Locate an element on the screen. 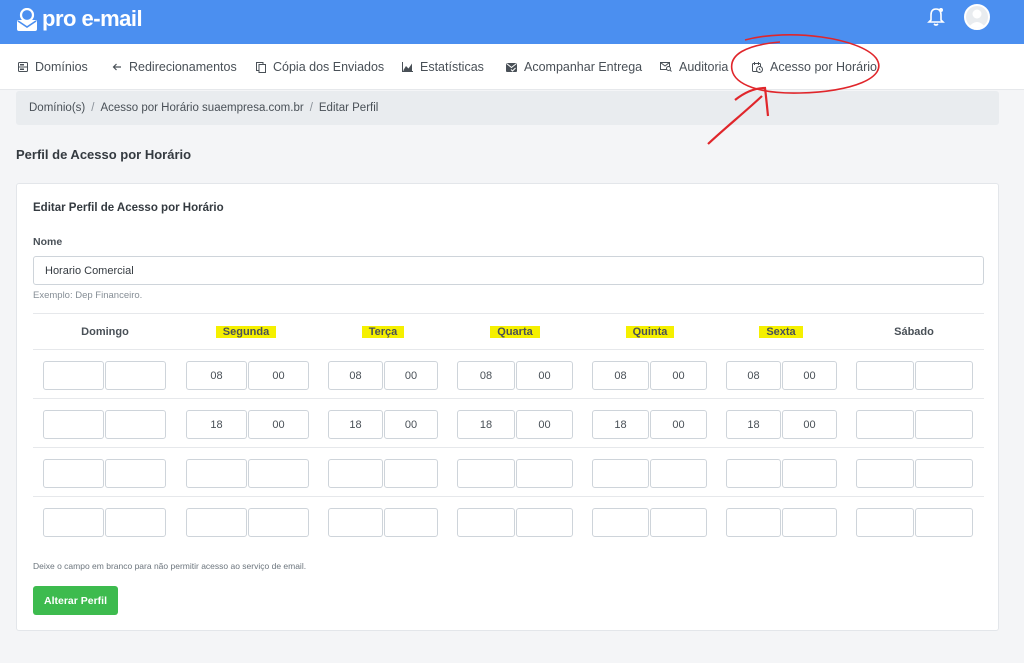 This screenshot has width=1024, height=663. server-icon is located at coordinates (23, 67).